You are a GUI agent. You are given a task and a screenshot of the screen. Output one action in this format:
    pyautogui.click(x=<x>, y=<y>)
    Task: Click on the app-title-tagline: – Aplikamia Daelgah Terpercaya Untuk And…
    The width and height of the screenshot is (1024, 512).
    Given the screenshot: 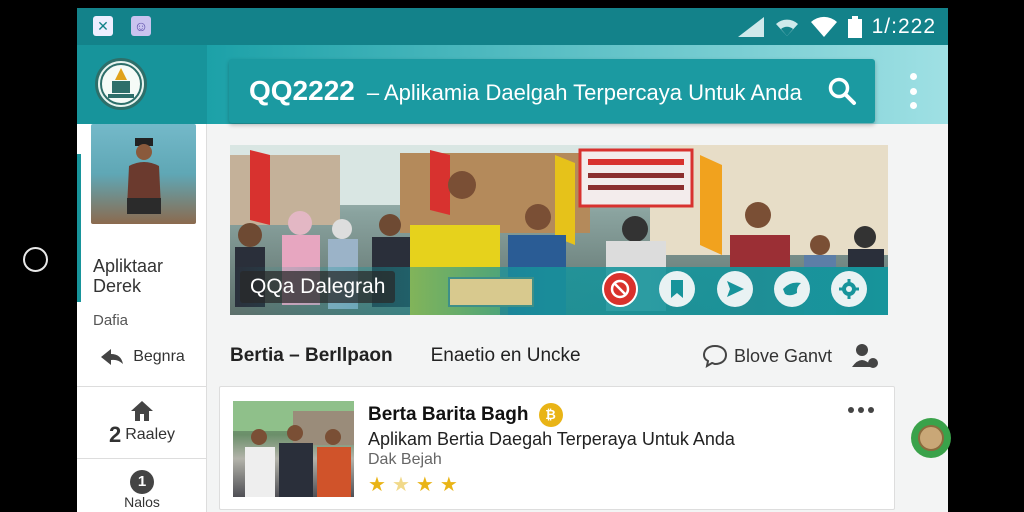 What is the action you would take?
    pyautogui.click(x=584, y=92)
    